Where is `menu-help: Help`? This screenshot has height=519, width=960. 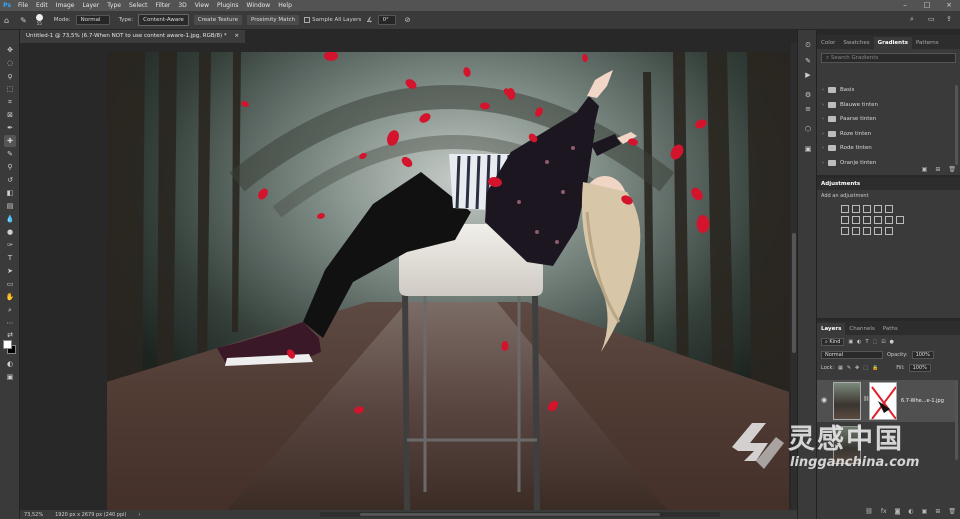
menu-help: Help is located at coordinates (285, 5).